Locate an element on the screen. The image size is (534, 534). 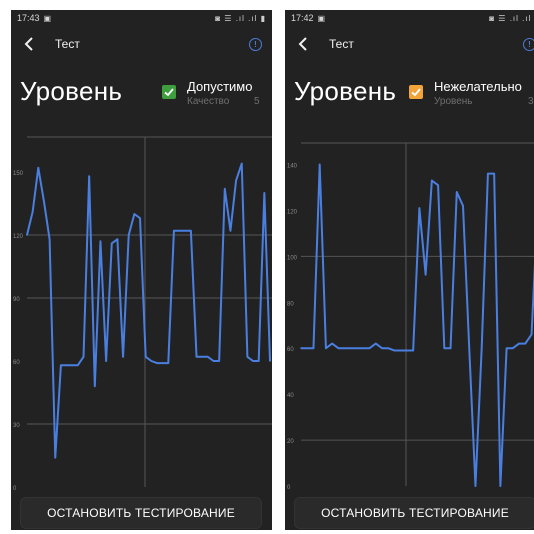
y-tick-label: 140 is located at coordinates (292, 166).